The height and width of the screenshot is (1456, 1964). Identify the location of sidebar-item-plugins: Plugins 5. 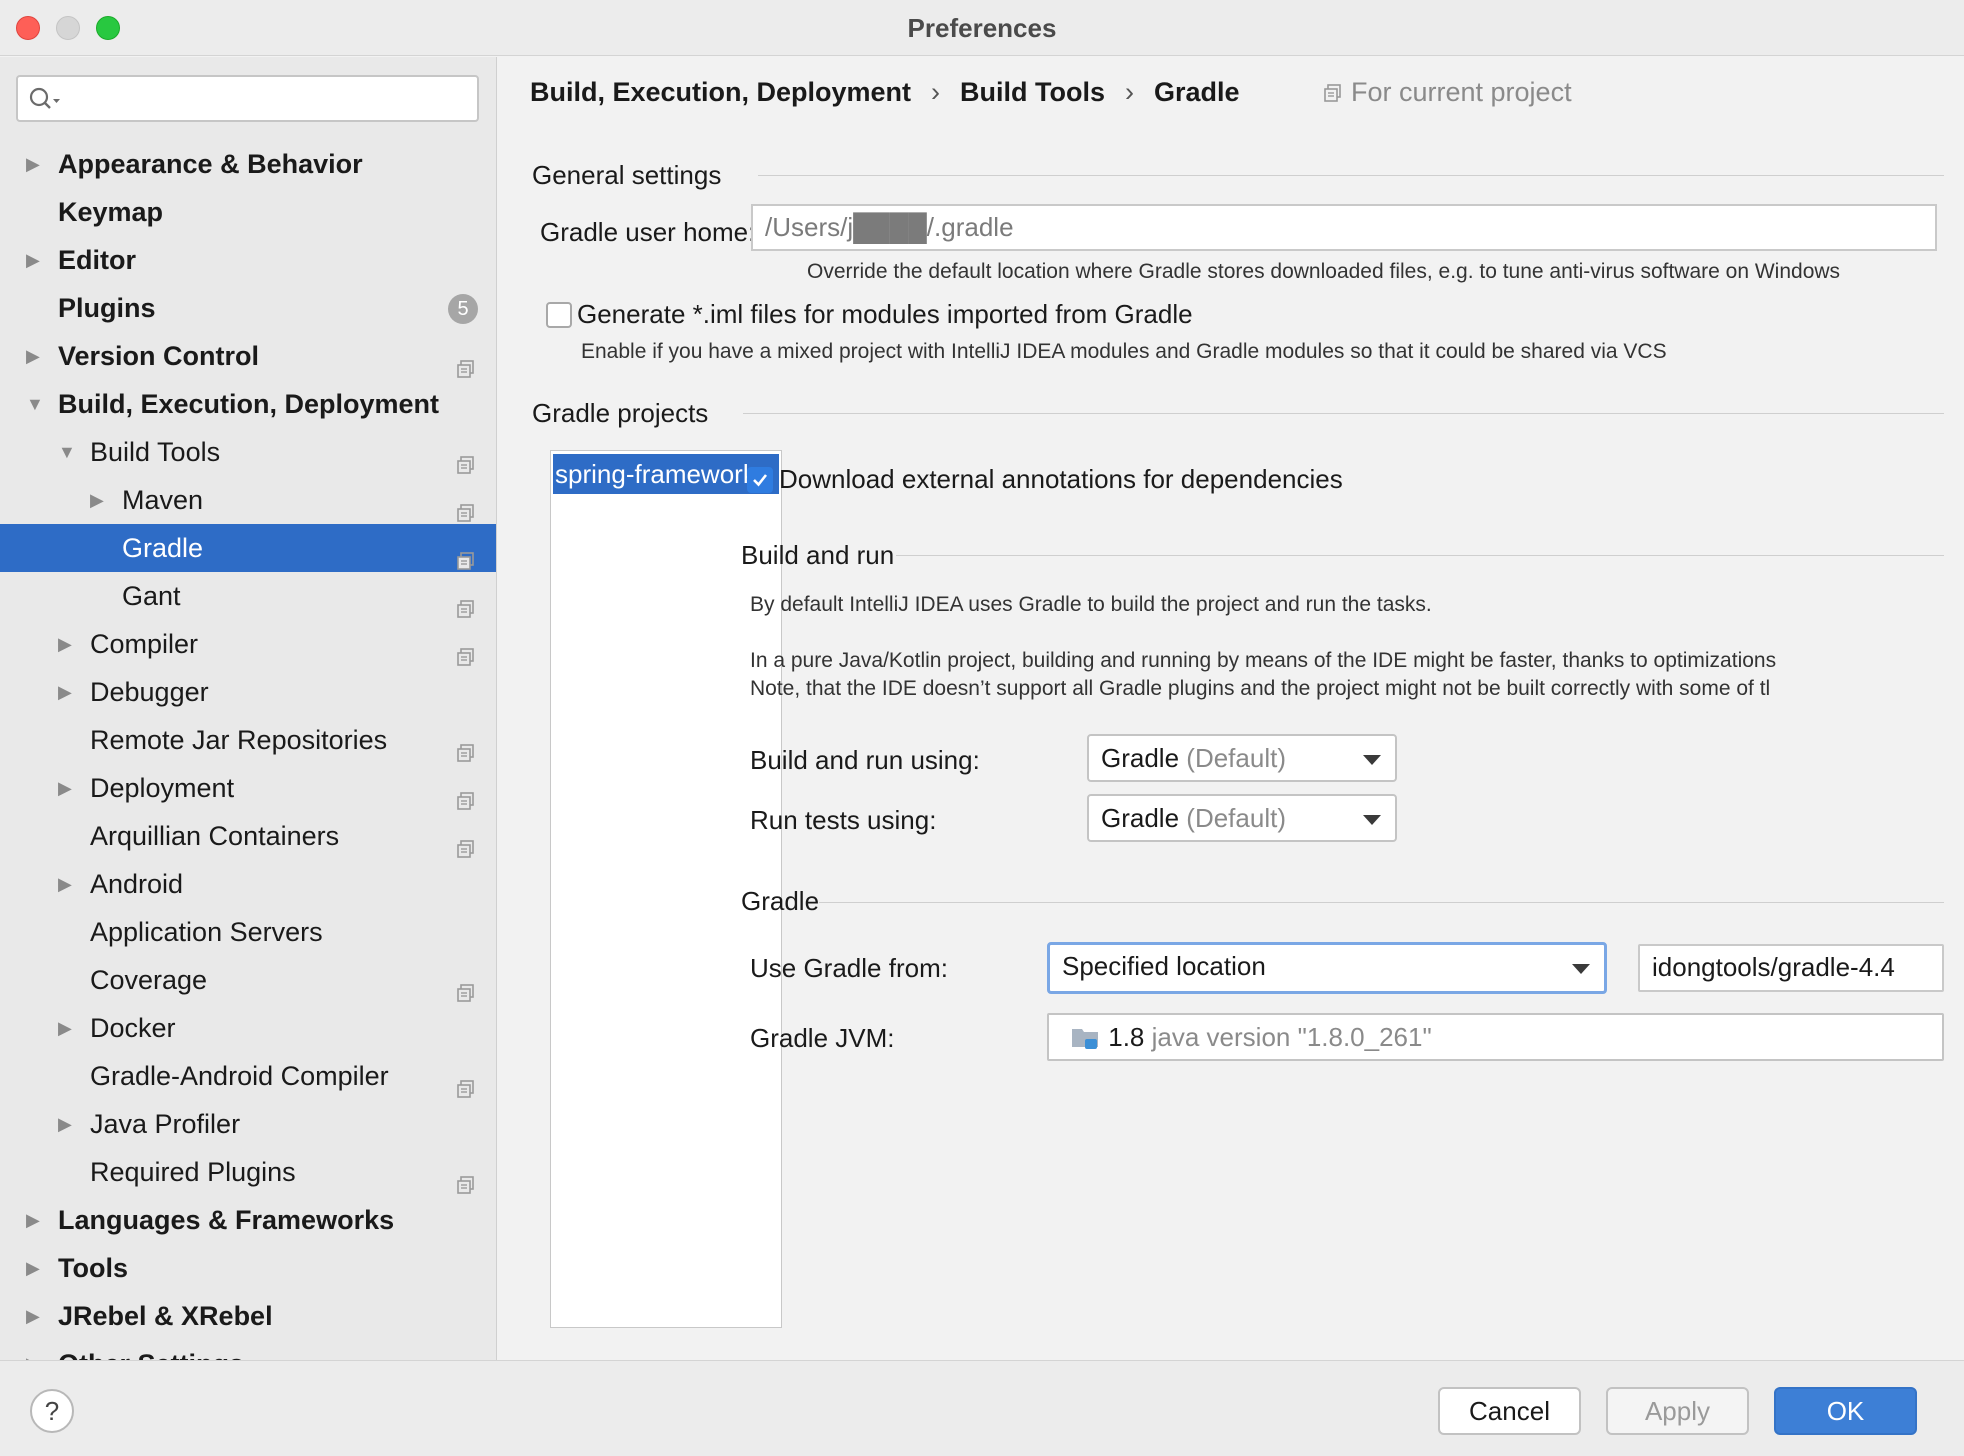
(248, 308).